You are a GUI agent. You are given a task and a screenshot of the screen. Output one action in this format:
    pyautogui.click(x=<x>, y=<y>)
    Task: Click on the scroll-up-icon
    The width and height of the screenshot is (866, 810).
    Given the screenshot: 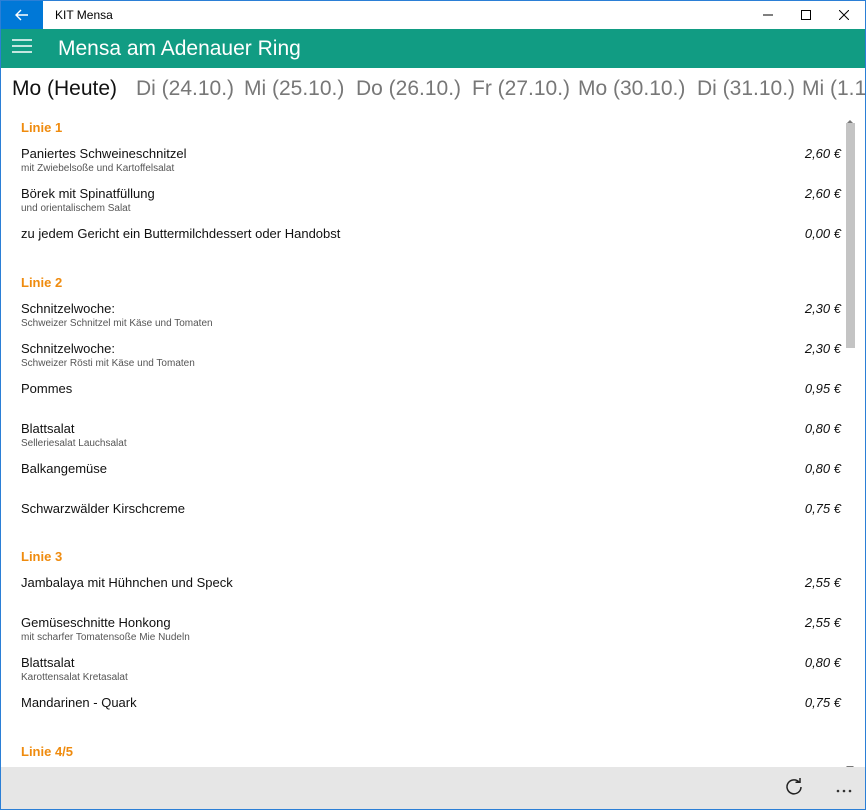 What is the action you would take?
    pyautogui.click(x=850, y=118)
    